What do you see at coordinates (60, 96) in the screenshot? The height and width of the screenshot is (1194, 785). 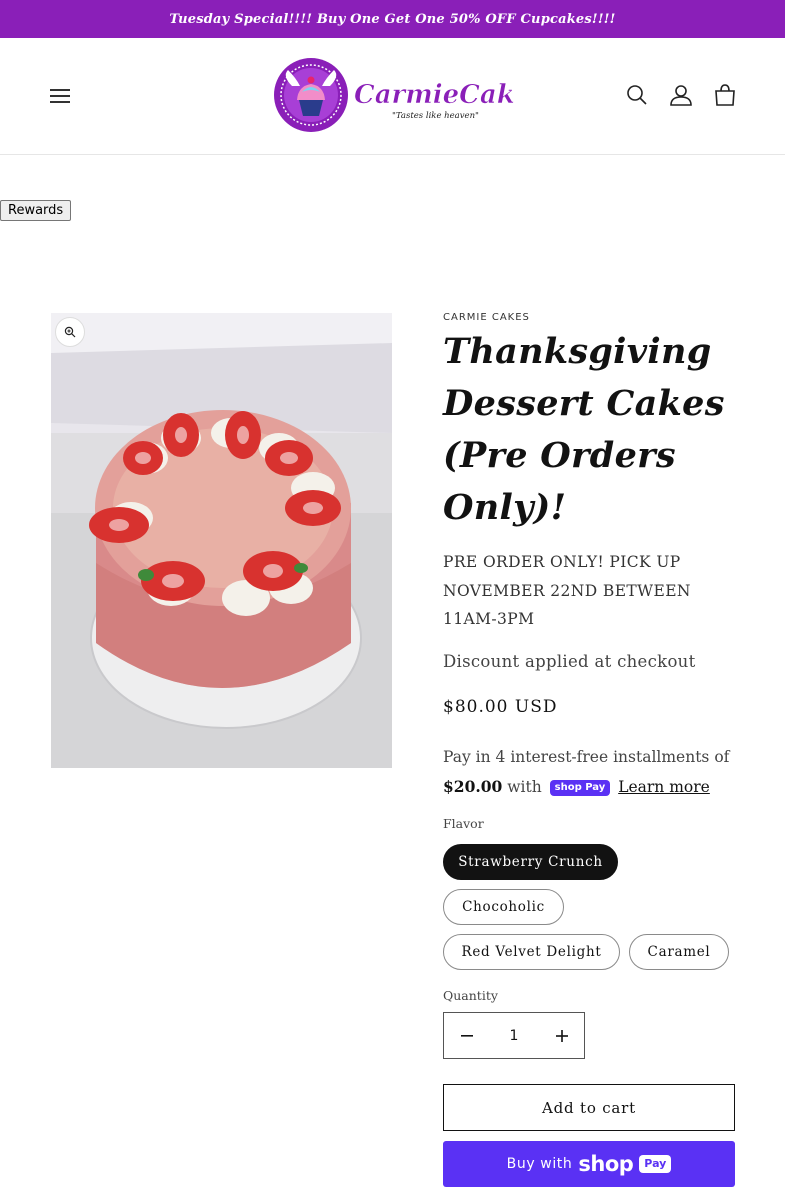 I see `menu-icon` at bounding box center [60, 96].